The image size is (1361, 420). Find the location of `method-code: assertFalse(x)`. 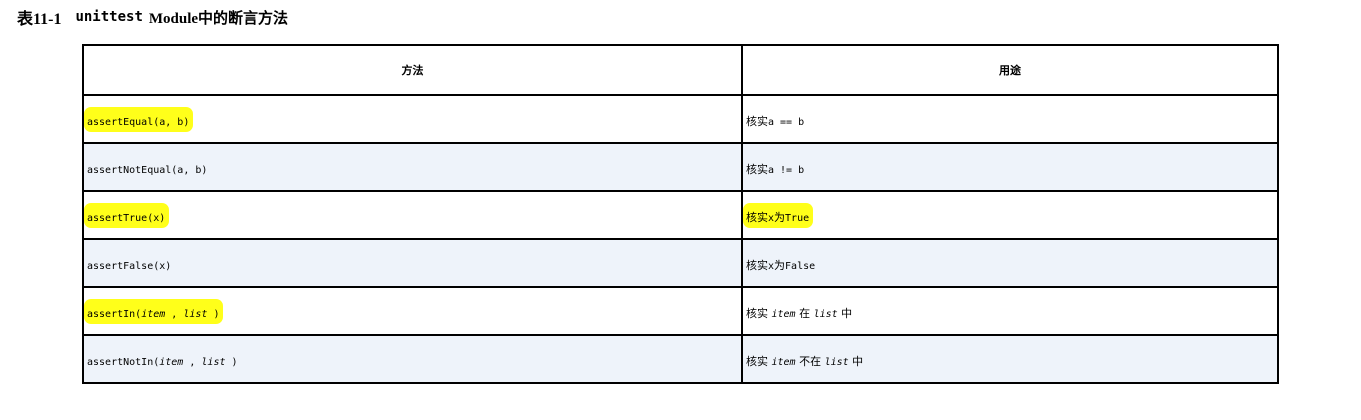

method-code: assertFalse(x) is located at coordinates (129, 266).